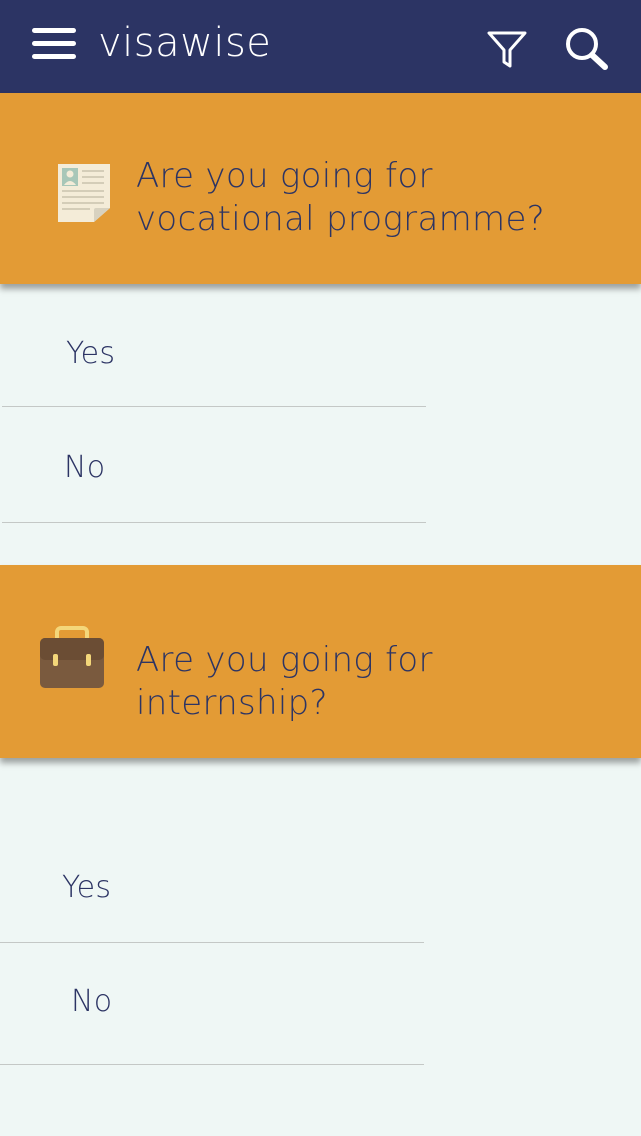 The image size is (641, 1136). Describe the element at coordinates (185, 43) in the screenshot. I see `app-title: visawise` at that location.